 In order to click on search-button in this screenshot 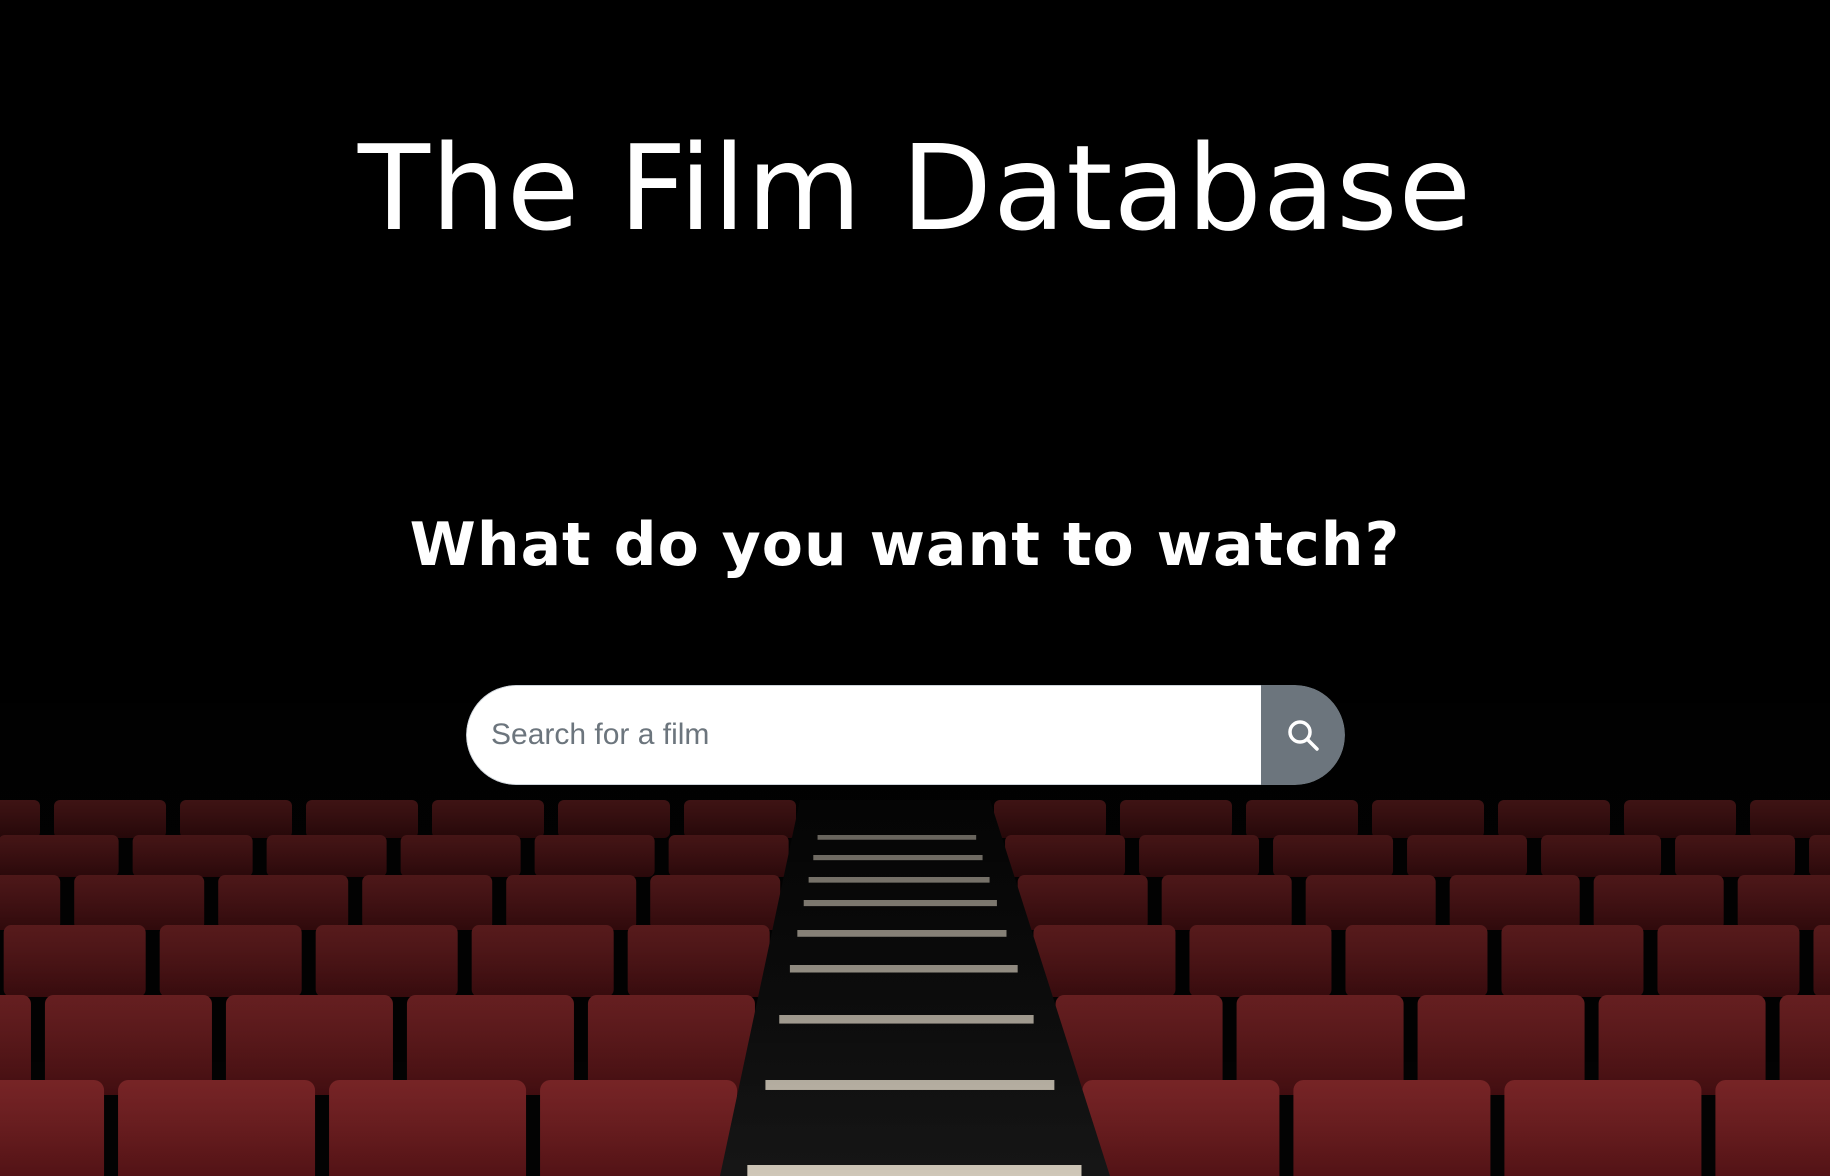, I will do `click(1303, 735)`.